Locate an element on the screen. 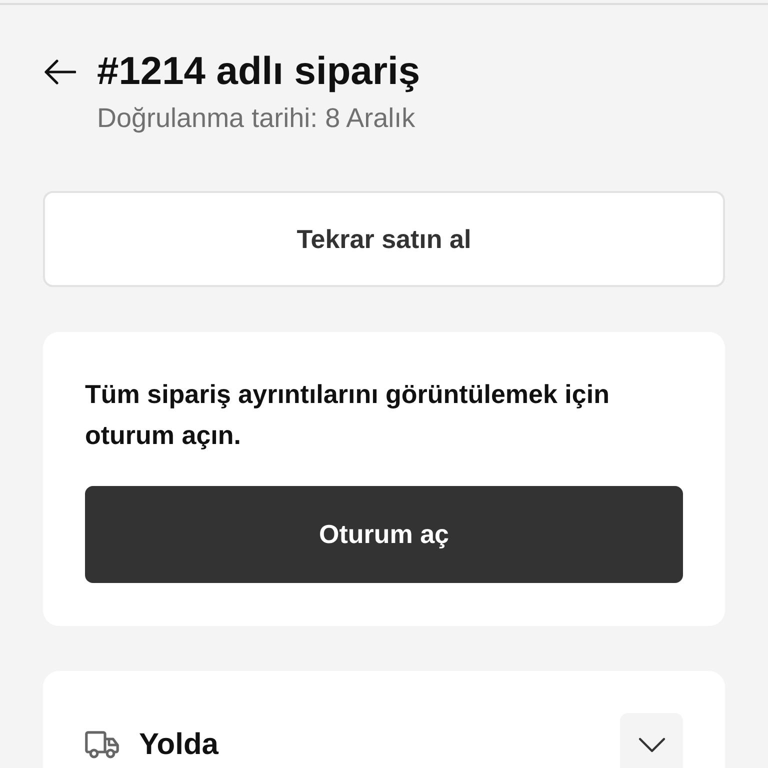  buy-again-button: Tekrar satın al is located at coordinates (384, 239).